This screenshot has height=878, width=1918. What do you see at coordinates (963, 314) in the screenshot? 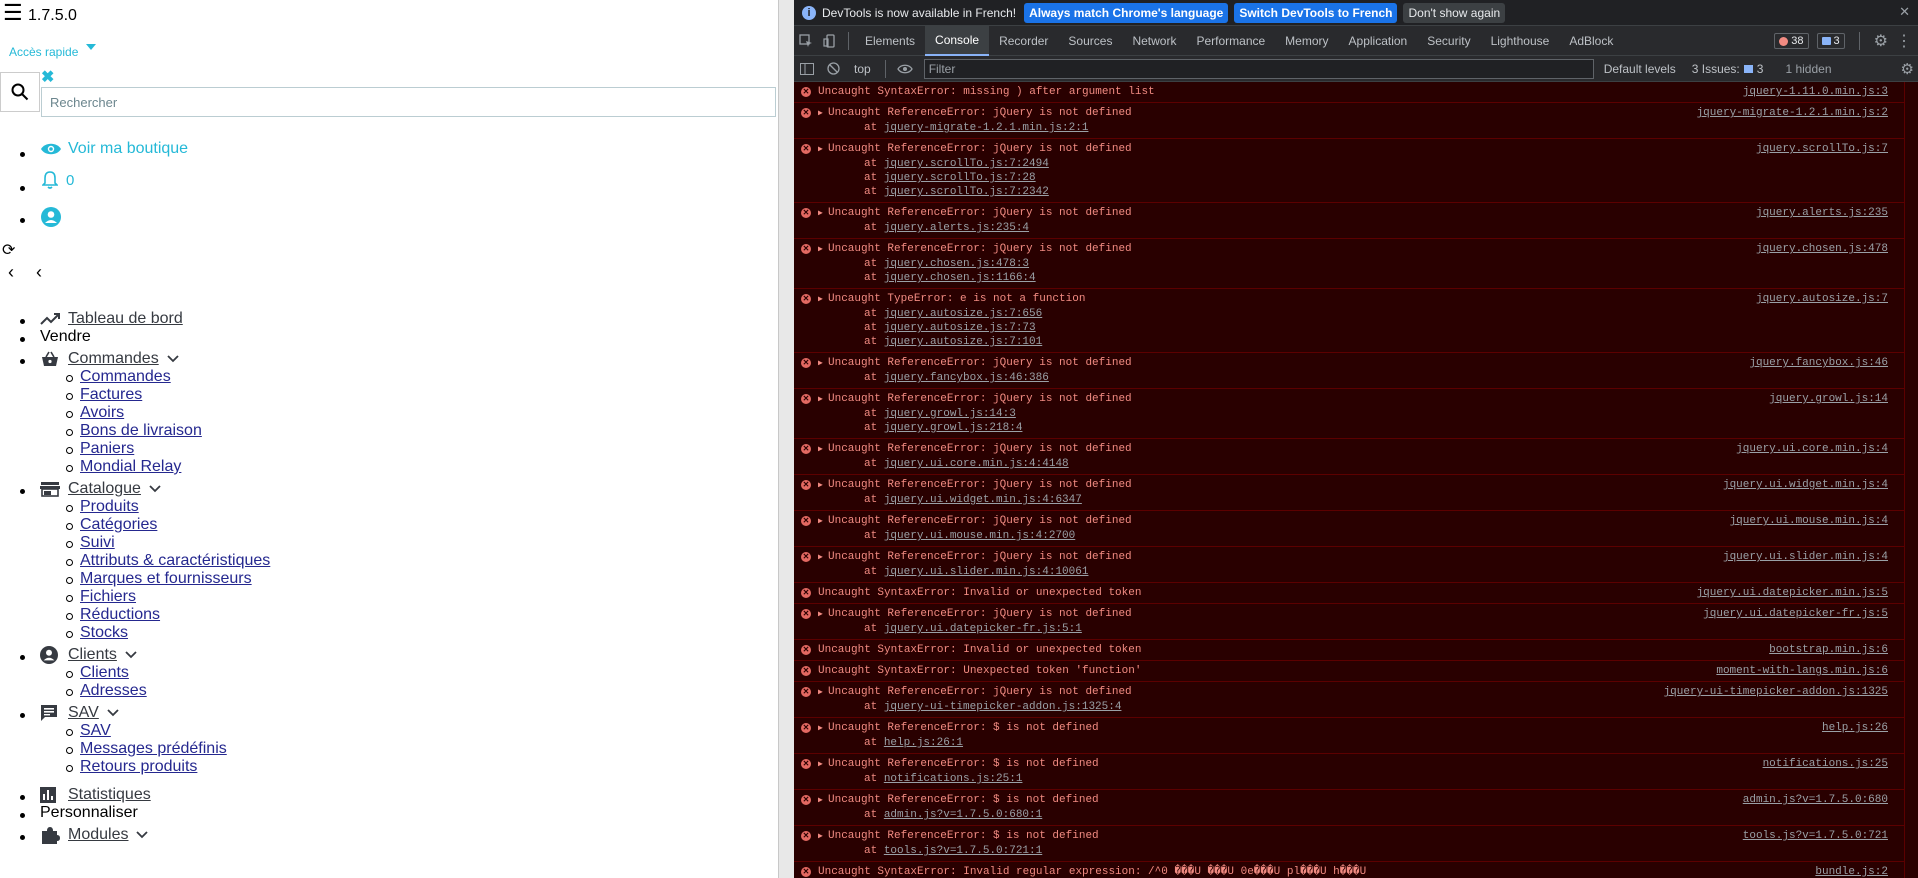
I see `stack-frame-link: jquery.autosize.js:7:656` at bounding box center [963, 314].